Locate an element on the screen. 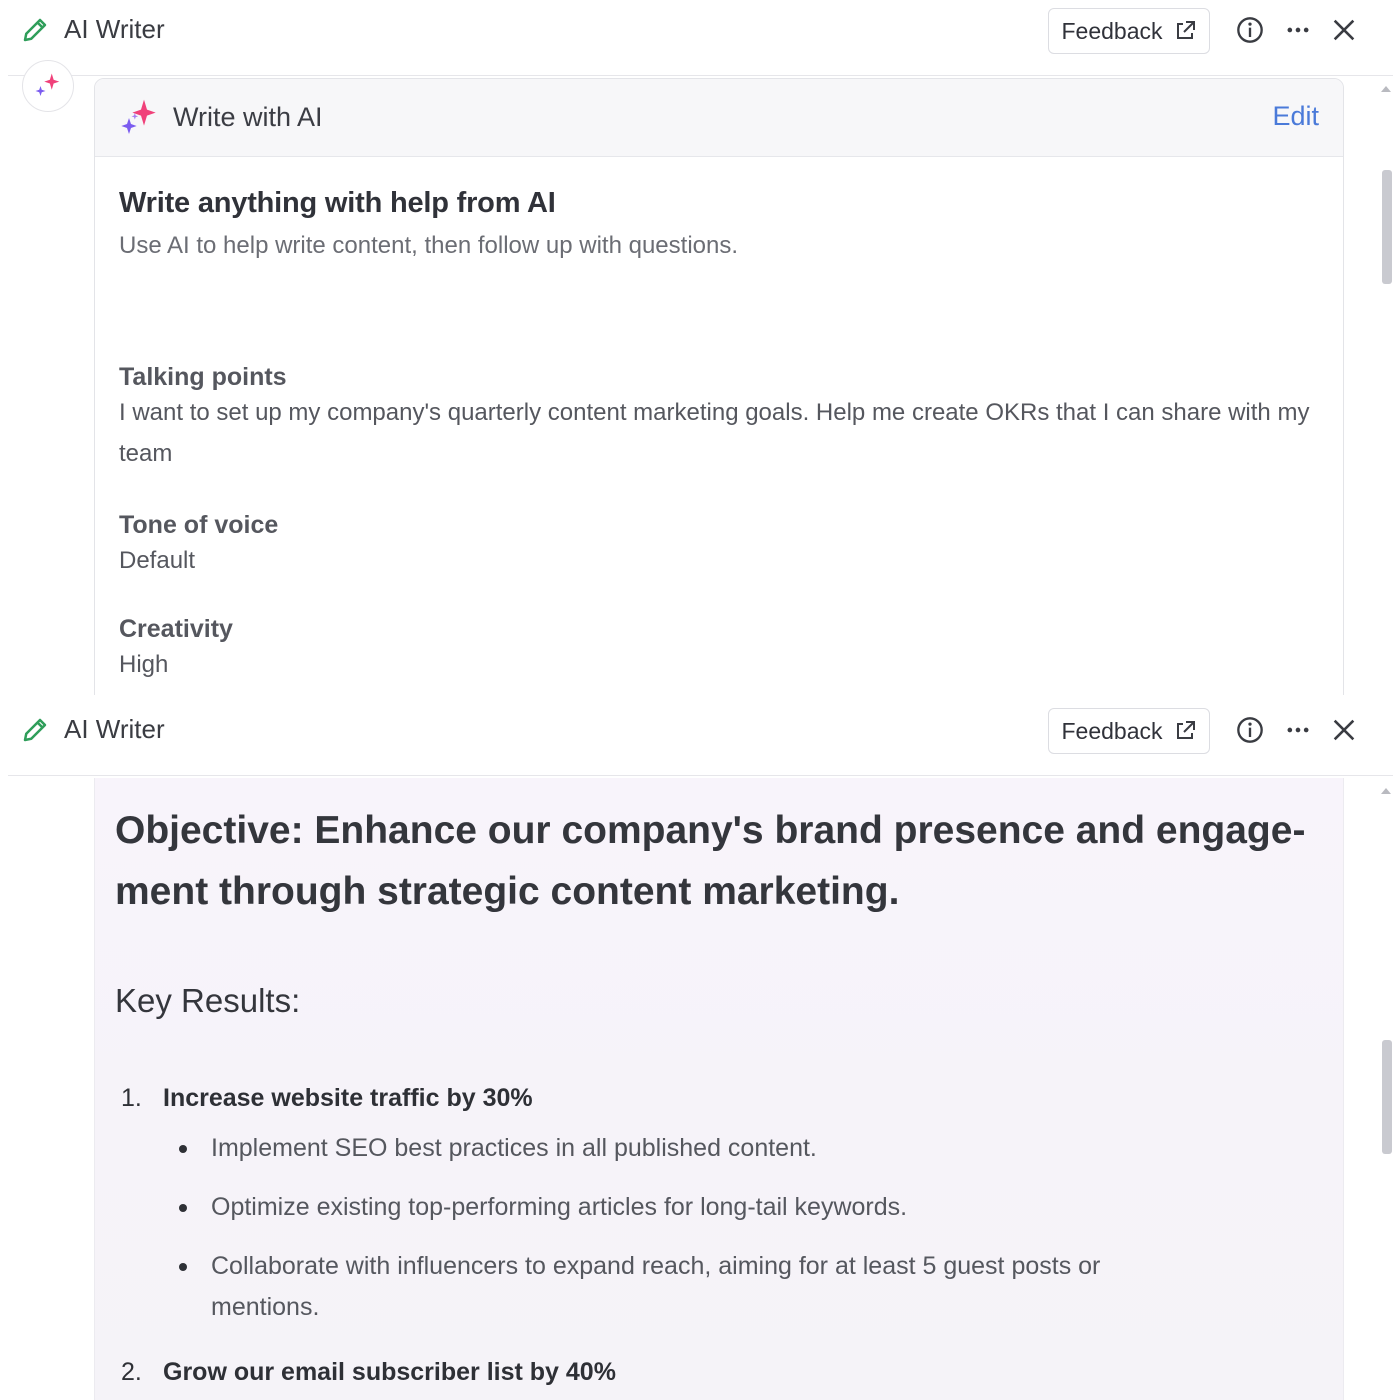 This screenshot has height=1400, width=1400. edit-button: Edit is located at coordinates (1295, 116).